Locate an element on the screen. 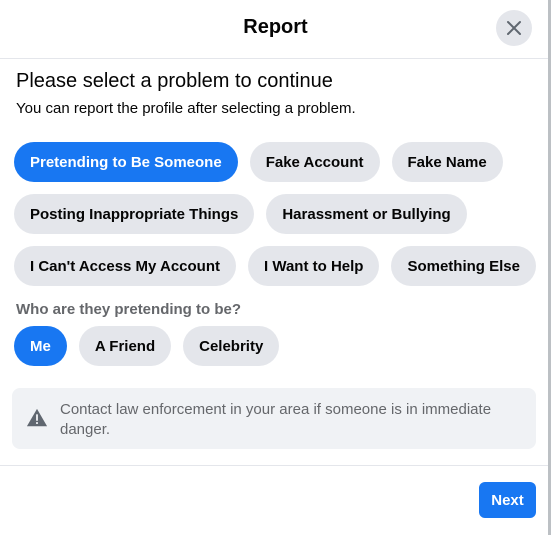  problem-chip-fake-account: Fake Account is located at coordinates (314, 162).